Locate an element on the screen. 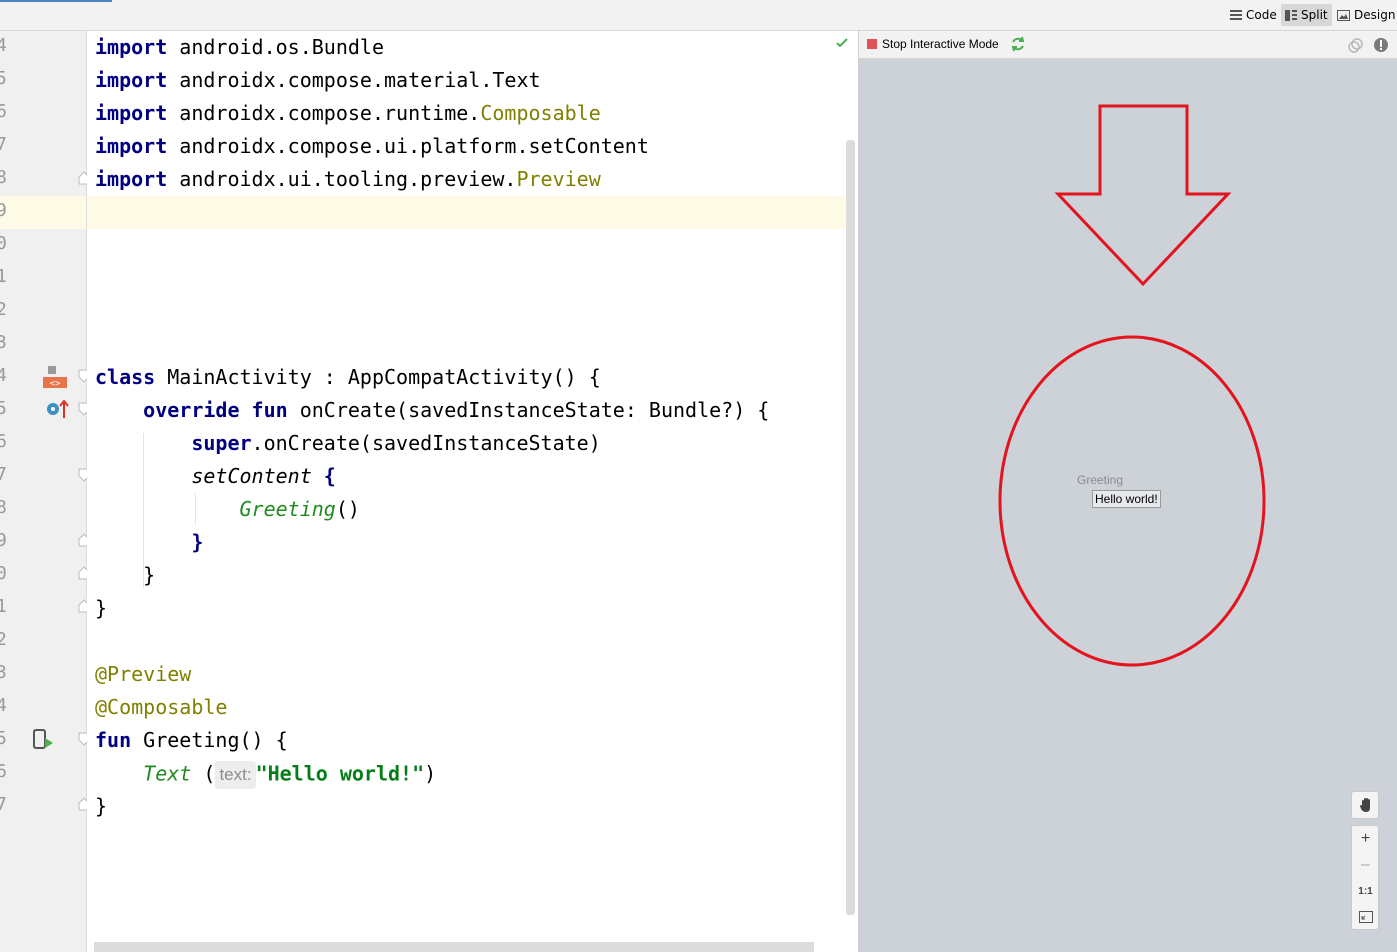 The width and height of the screenshot is (1397, 952). code-token: MainActivity : AppCompatActivity() { is located at coordinates (378, 377).